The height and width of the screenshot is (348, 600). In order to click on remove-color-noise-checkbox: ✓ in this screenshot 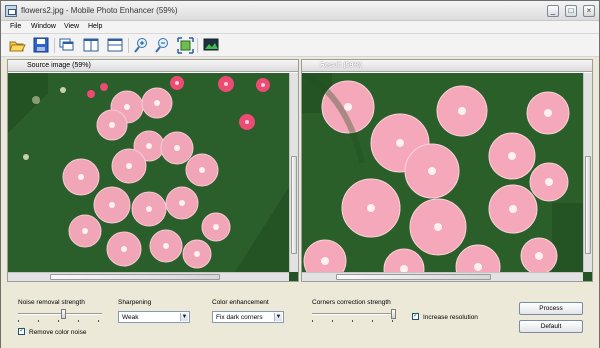, I will do `click(21, 331)`.